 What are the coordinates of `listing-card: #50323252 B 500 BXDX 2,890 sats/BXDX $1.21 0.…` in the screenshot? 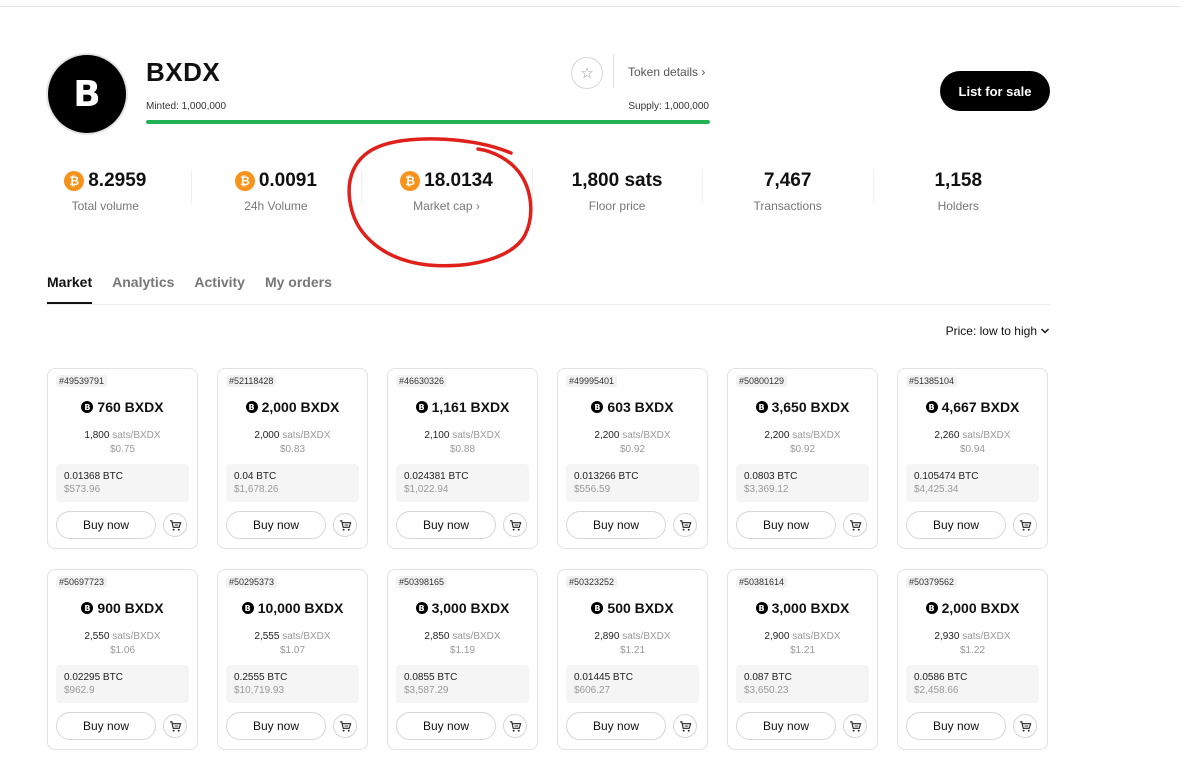 It's located at (632, 659).